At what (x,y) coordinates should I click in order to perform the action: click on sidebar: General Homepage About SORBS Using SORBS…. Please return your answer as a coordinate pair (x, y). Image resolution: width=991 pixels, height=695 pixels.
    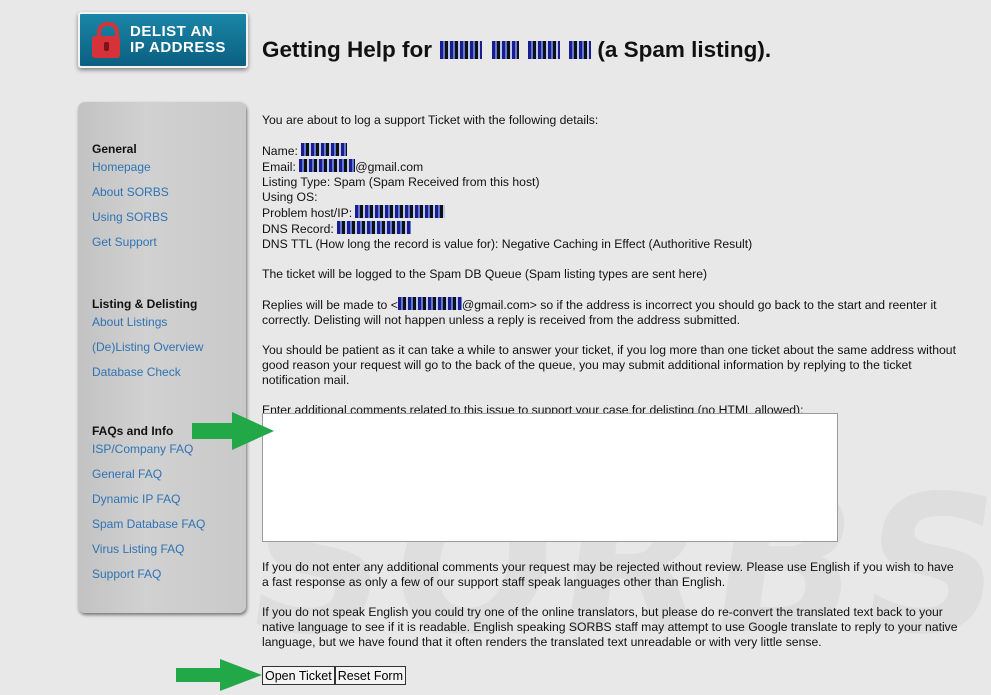
    Looking at the image, I should click on (162, 357).